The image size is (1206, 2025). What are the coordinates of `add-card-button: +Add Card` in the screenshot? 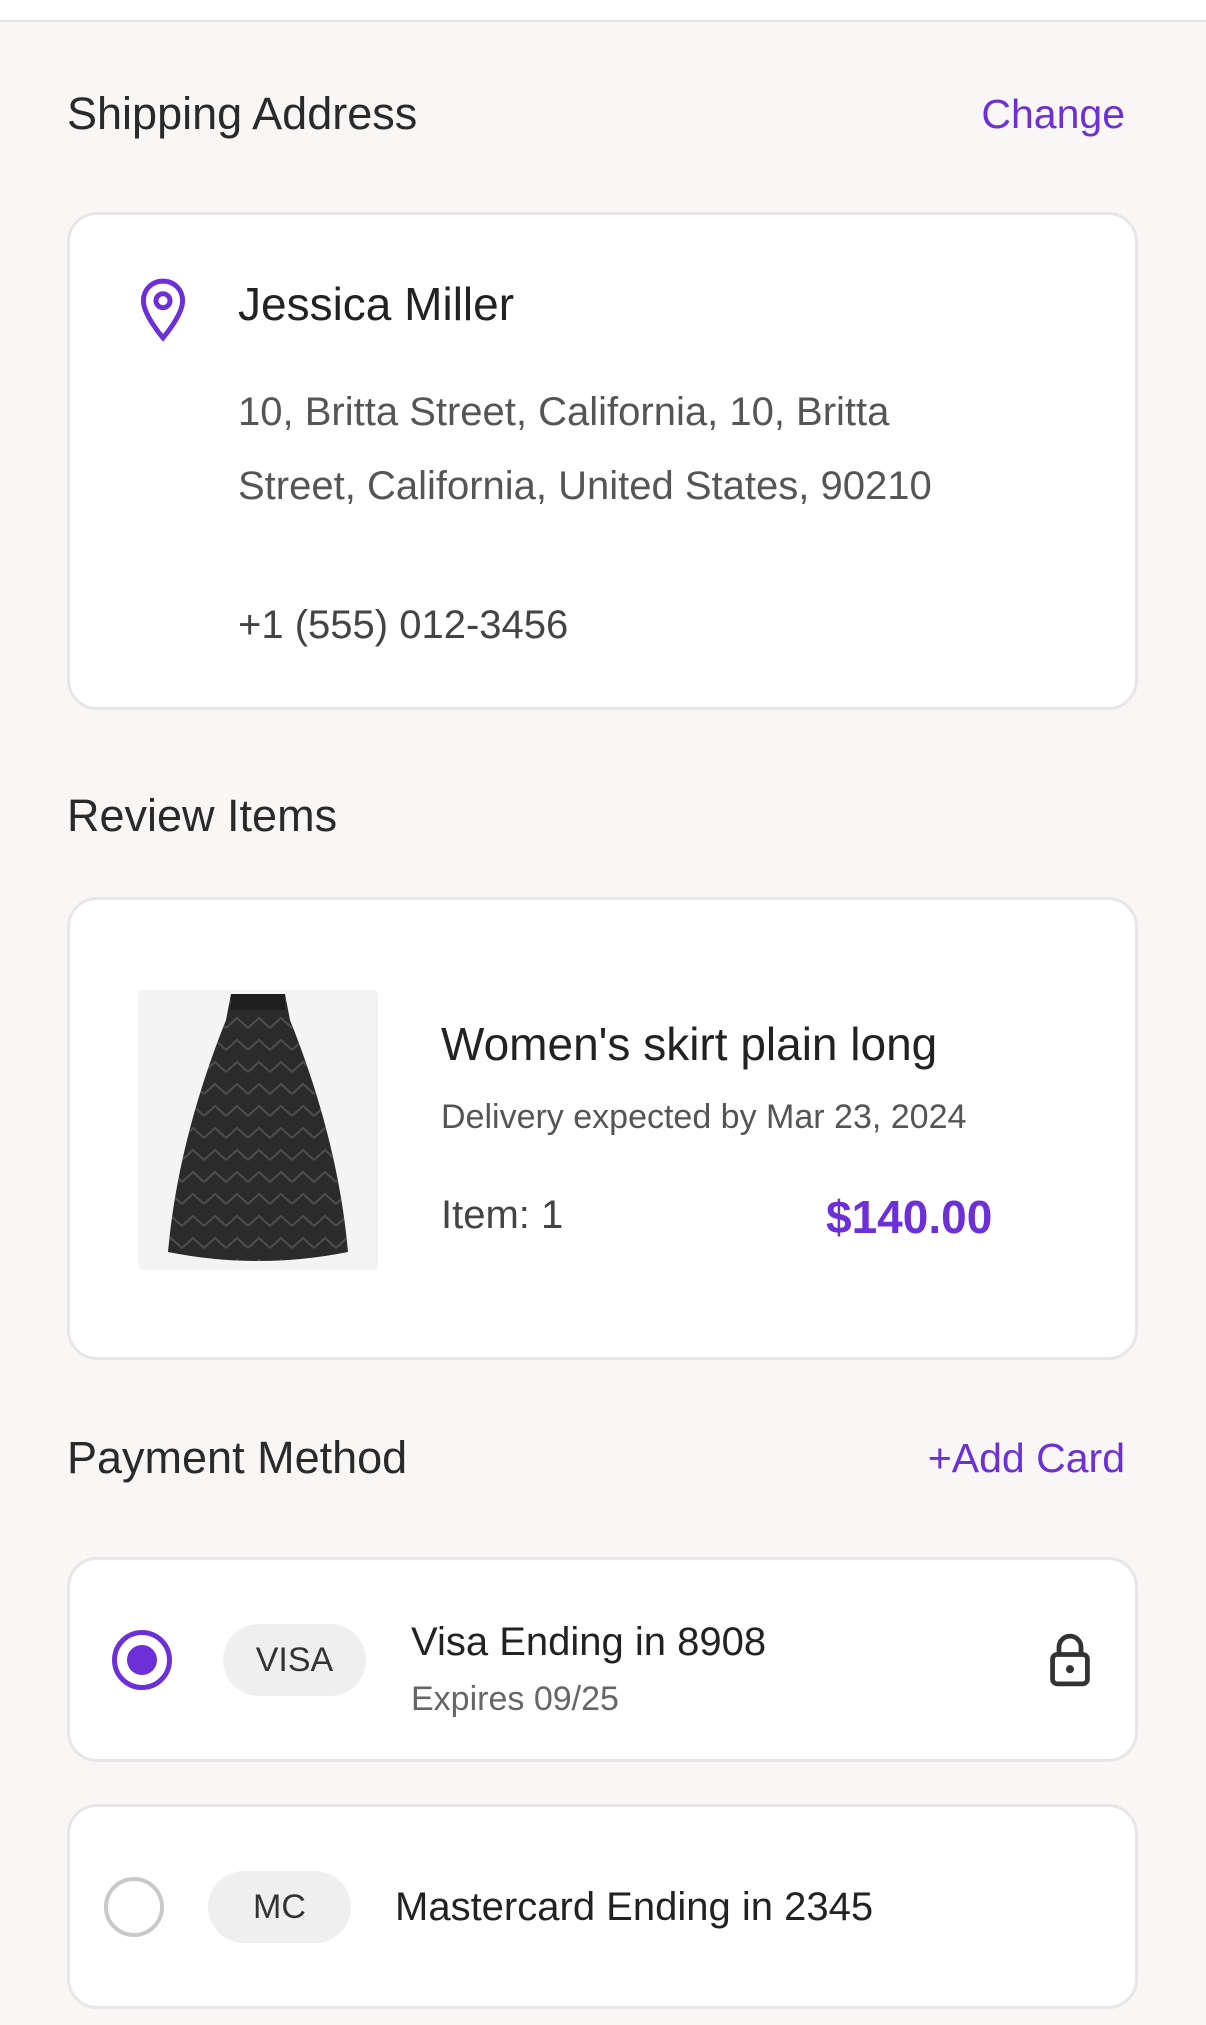 It's located at (1026, 1458).